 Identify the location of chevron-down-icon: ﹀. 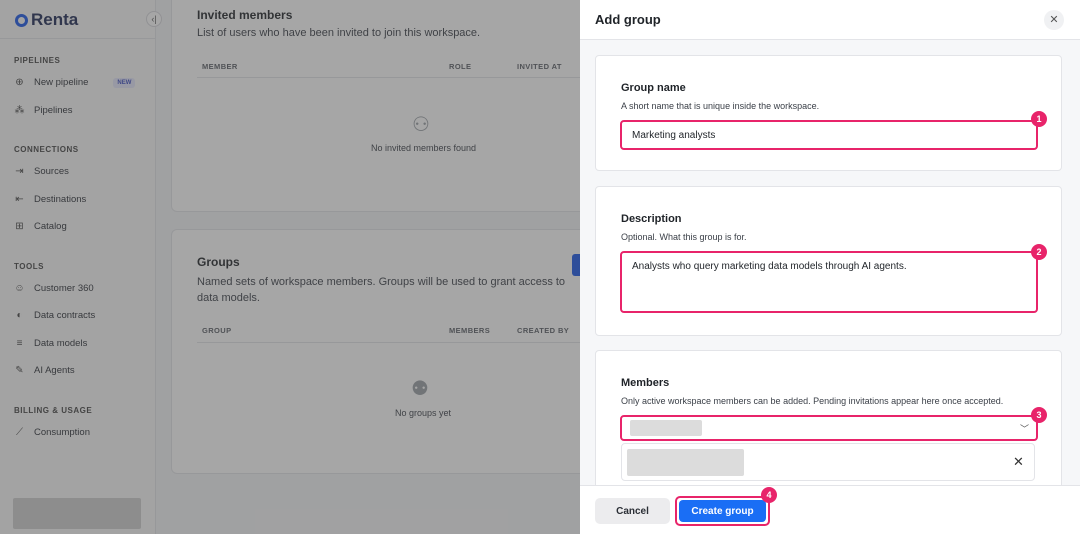
(1025, 429).